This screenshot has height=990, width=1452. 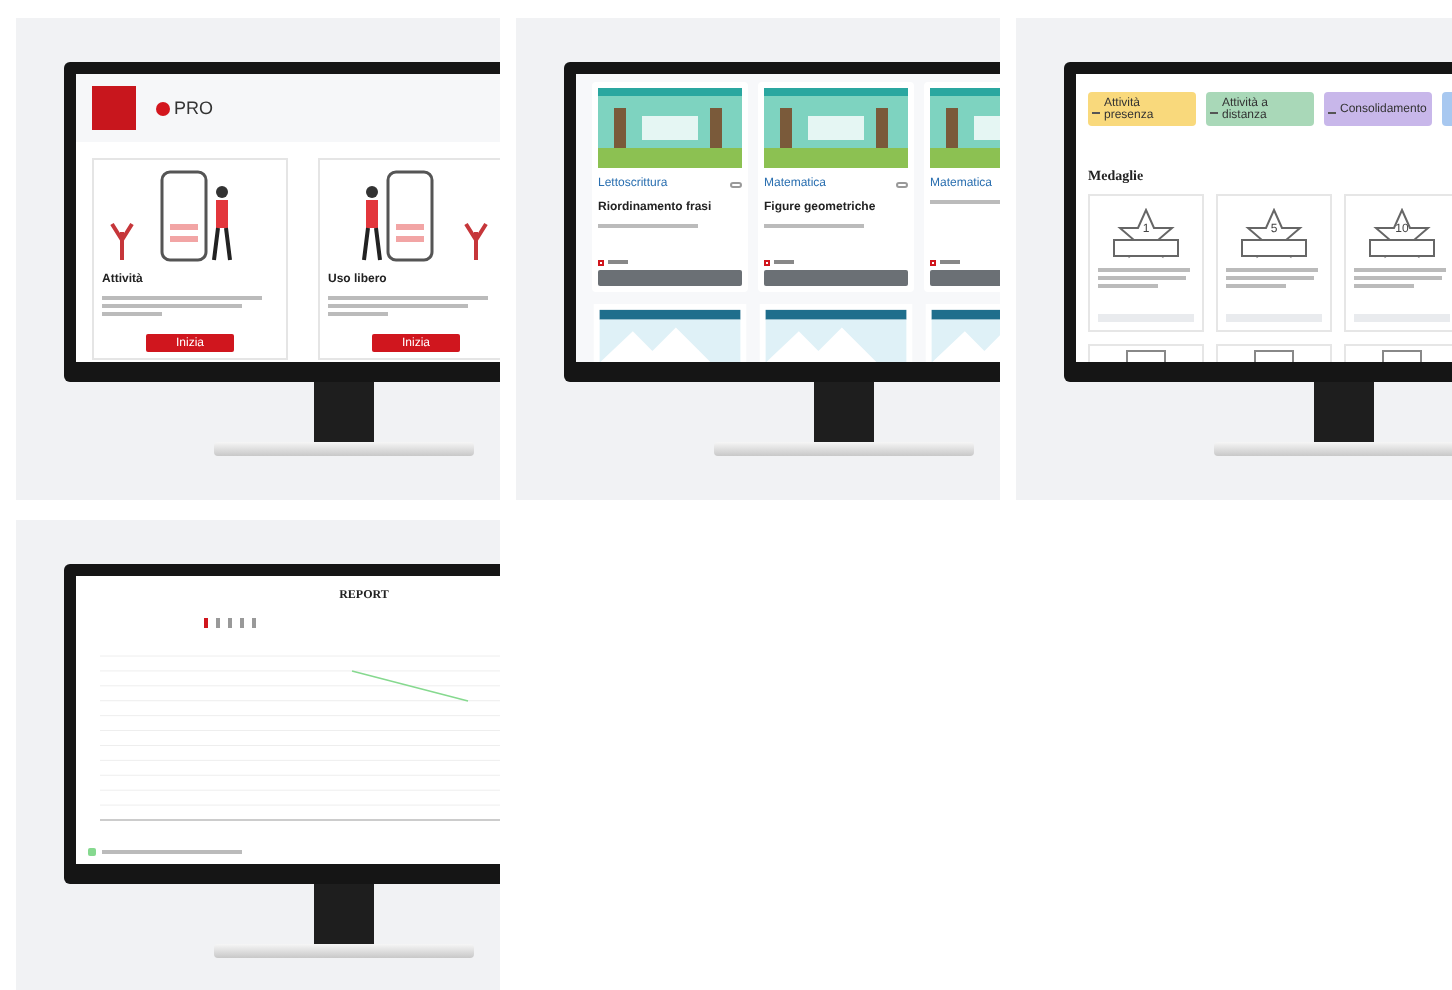 I want to click on logo-icon, so click(x=163, y=108).